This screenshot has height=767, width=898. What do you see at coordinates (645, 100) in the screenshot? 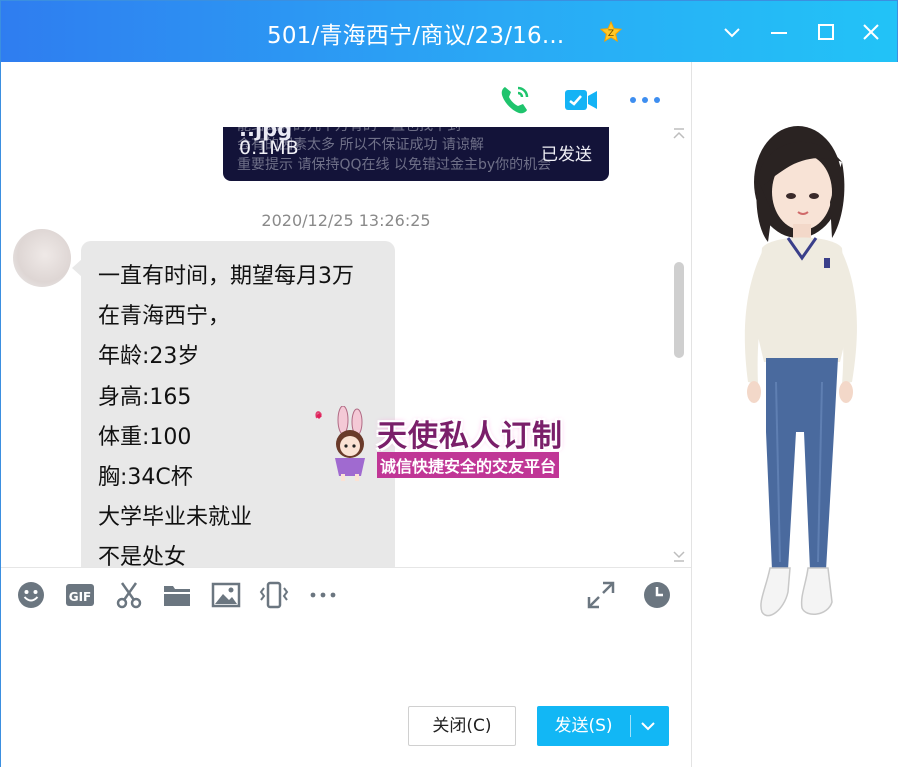
I see `more-icon` at bounding box center [645, 100].